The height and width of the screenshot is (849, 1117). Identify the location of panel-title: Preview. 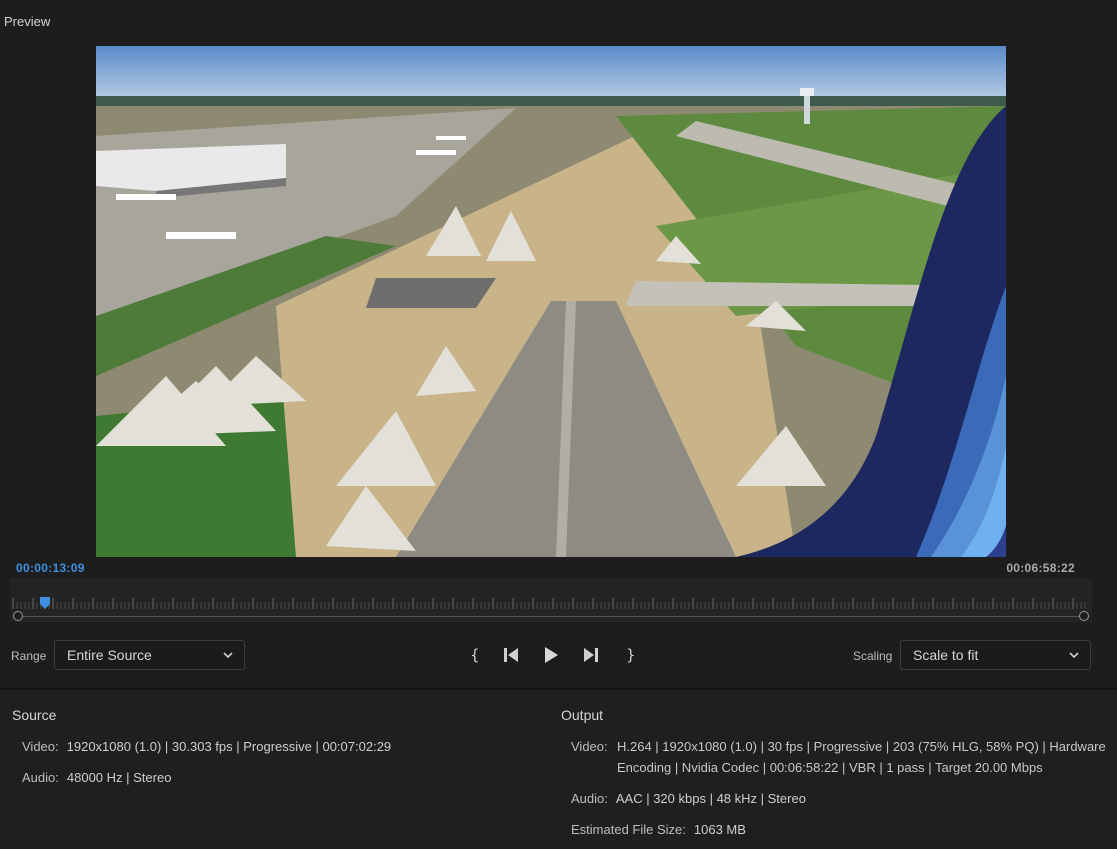
(27, 21).